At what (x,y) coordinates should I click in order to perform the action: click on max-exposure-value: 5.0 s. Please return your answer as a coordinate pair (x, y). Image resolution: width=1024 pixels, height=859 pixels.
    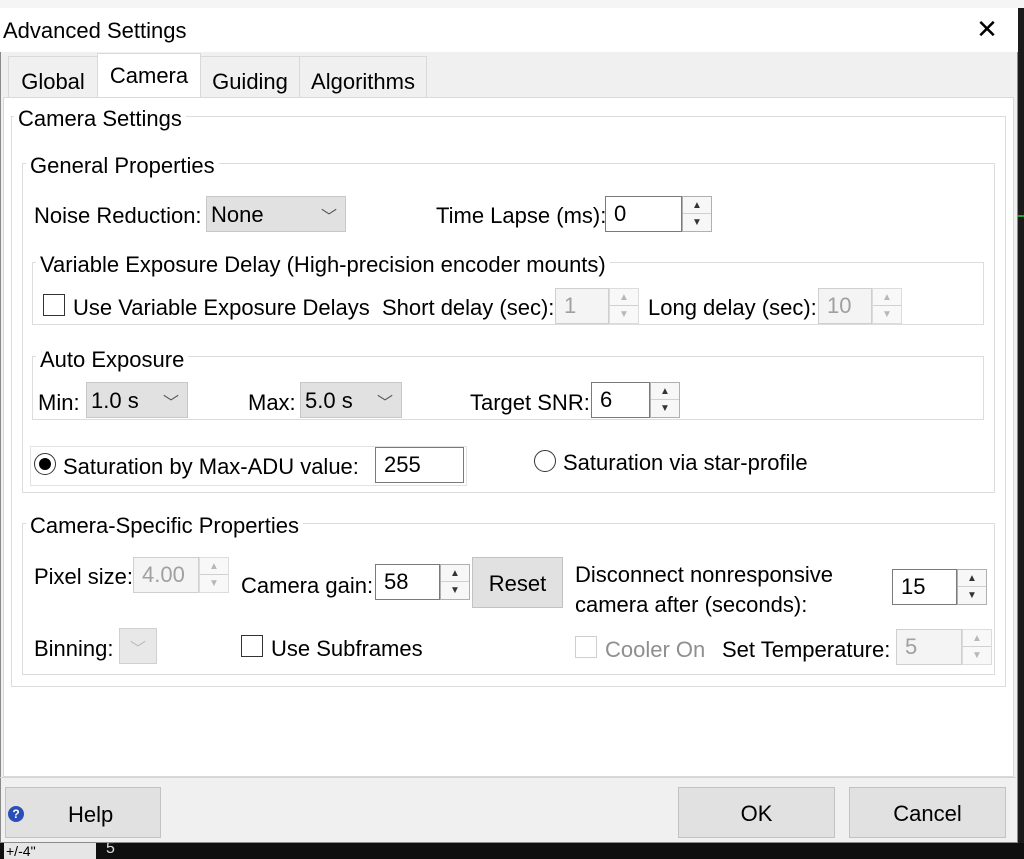
    Looking at the image, I should click on (329, 400).